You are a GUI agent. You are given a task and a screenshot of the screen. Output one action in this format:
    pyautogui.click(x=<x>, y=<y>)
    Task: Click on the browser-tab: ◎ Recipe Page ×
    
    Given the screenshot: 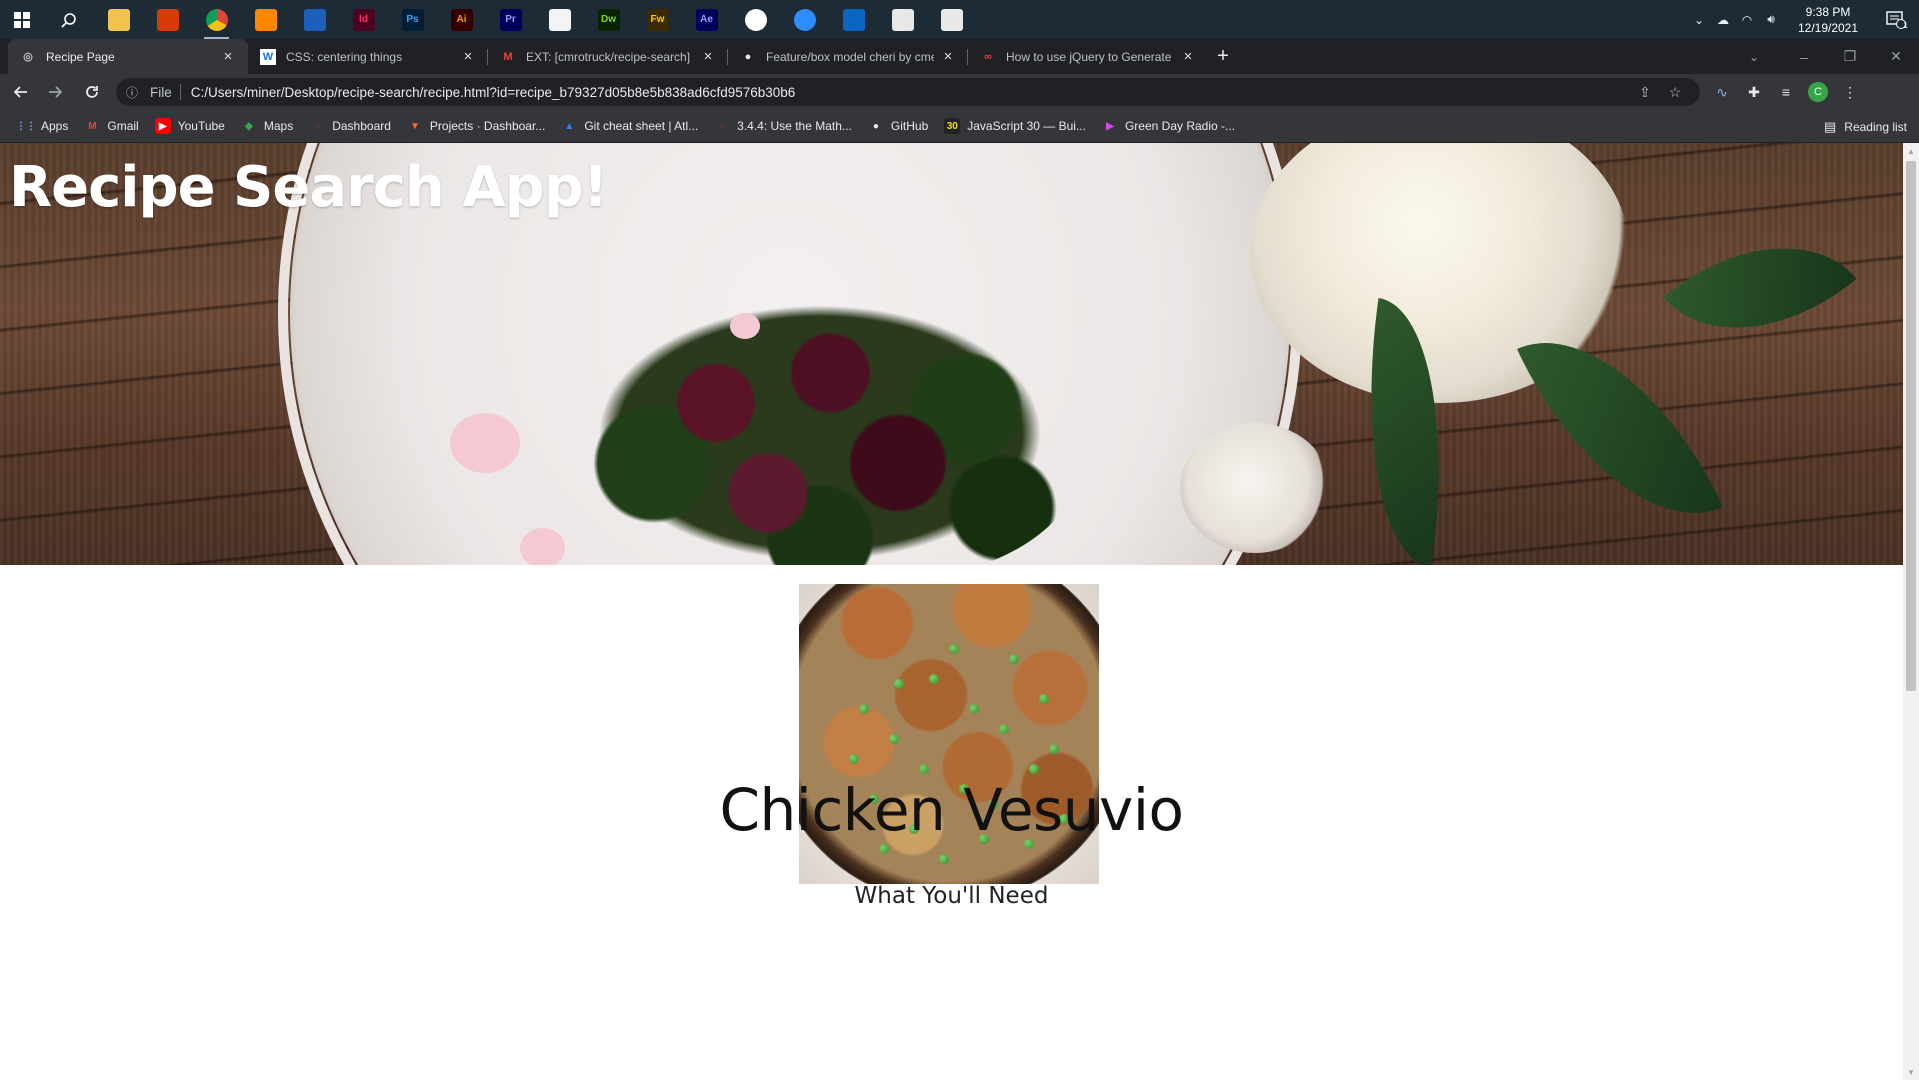 What is the action you would take?
    pyautogui.click(x=128, y=56)
    